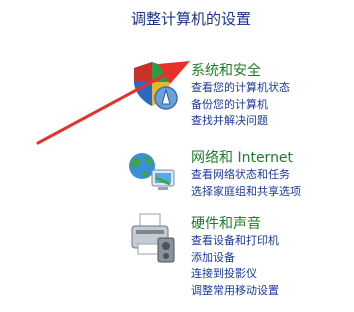  Describe the element at coordinates (246, 175) in the screenshot. I see `link-view-network-status: 查看网络状态和任务` at that location.